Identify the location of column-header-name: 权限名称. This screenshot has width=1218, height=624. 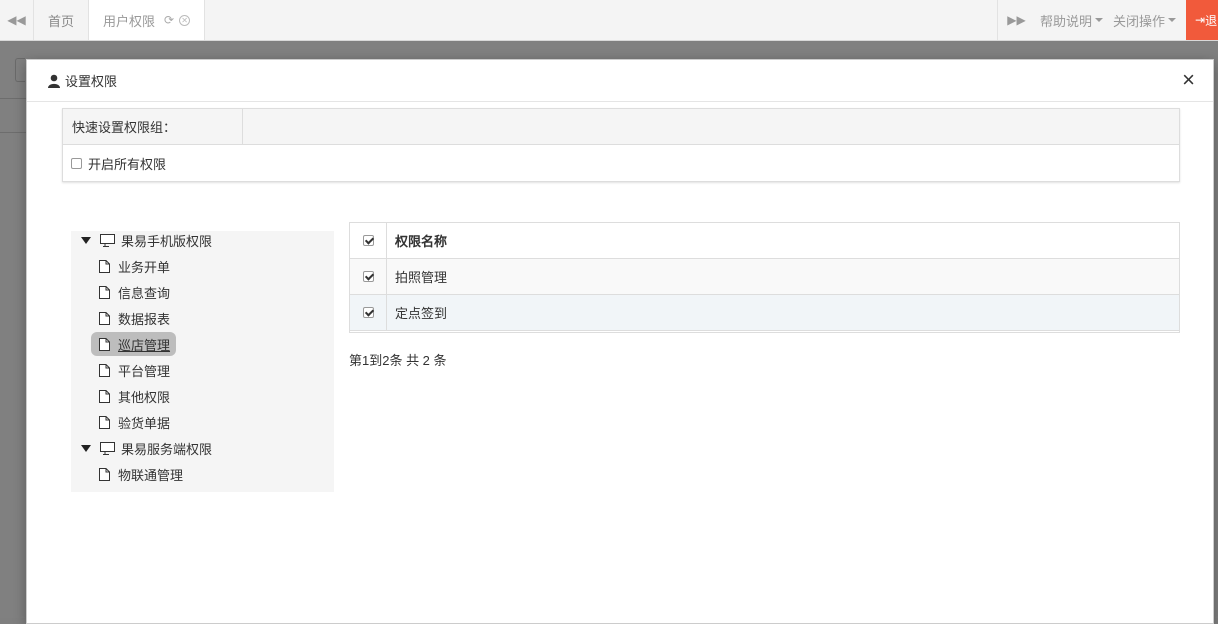
(421, 241).